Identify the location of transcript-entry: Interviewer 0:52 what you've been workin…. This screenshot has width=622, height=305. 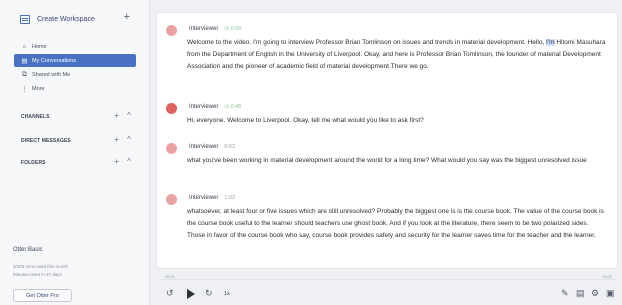
(388, 165).